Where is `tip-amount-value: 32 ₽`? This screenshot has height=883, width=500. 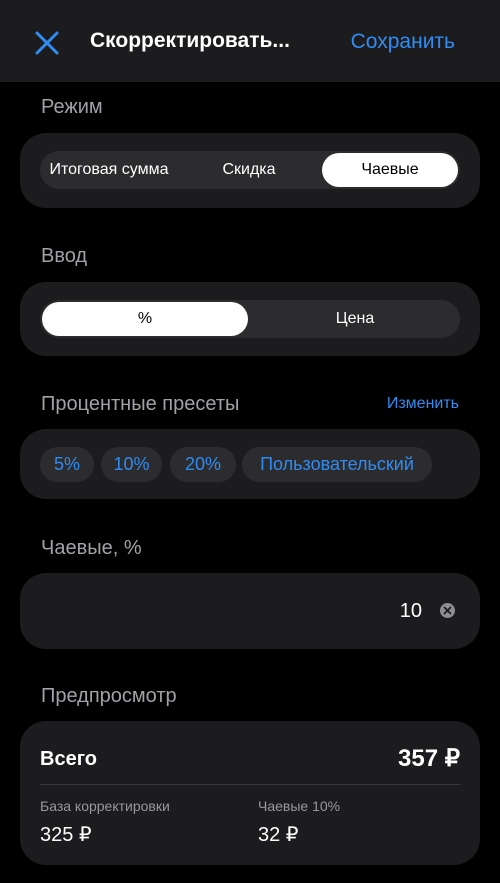
tip-amount-value: 32 ₽ is located at coordinates (278, 835).